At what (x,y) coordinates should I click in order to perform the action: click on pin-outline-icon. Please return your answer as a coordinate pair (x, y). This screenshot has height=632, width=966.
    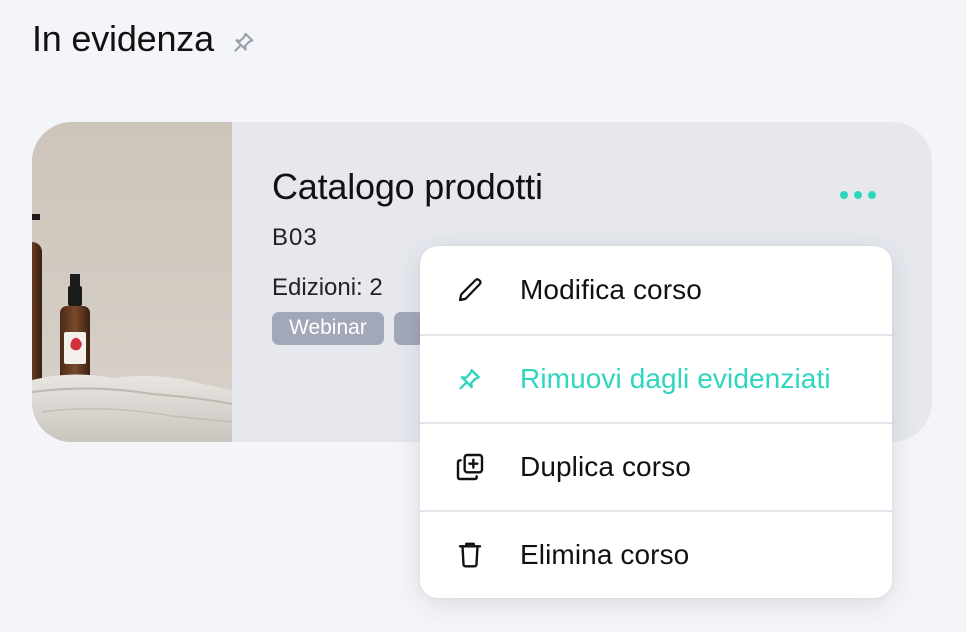
    Looking at the image, I should click on (244, 42).